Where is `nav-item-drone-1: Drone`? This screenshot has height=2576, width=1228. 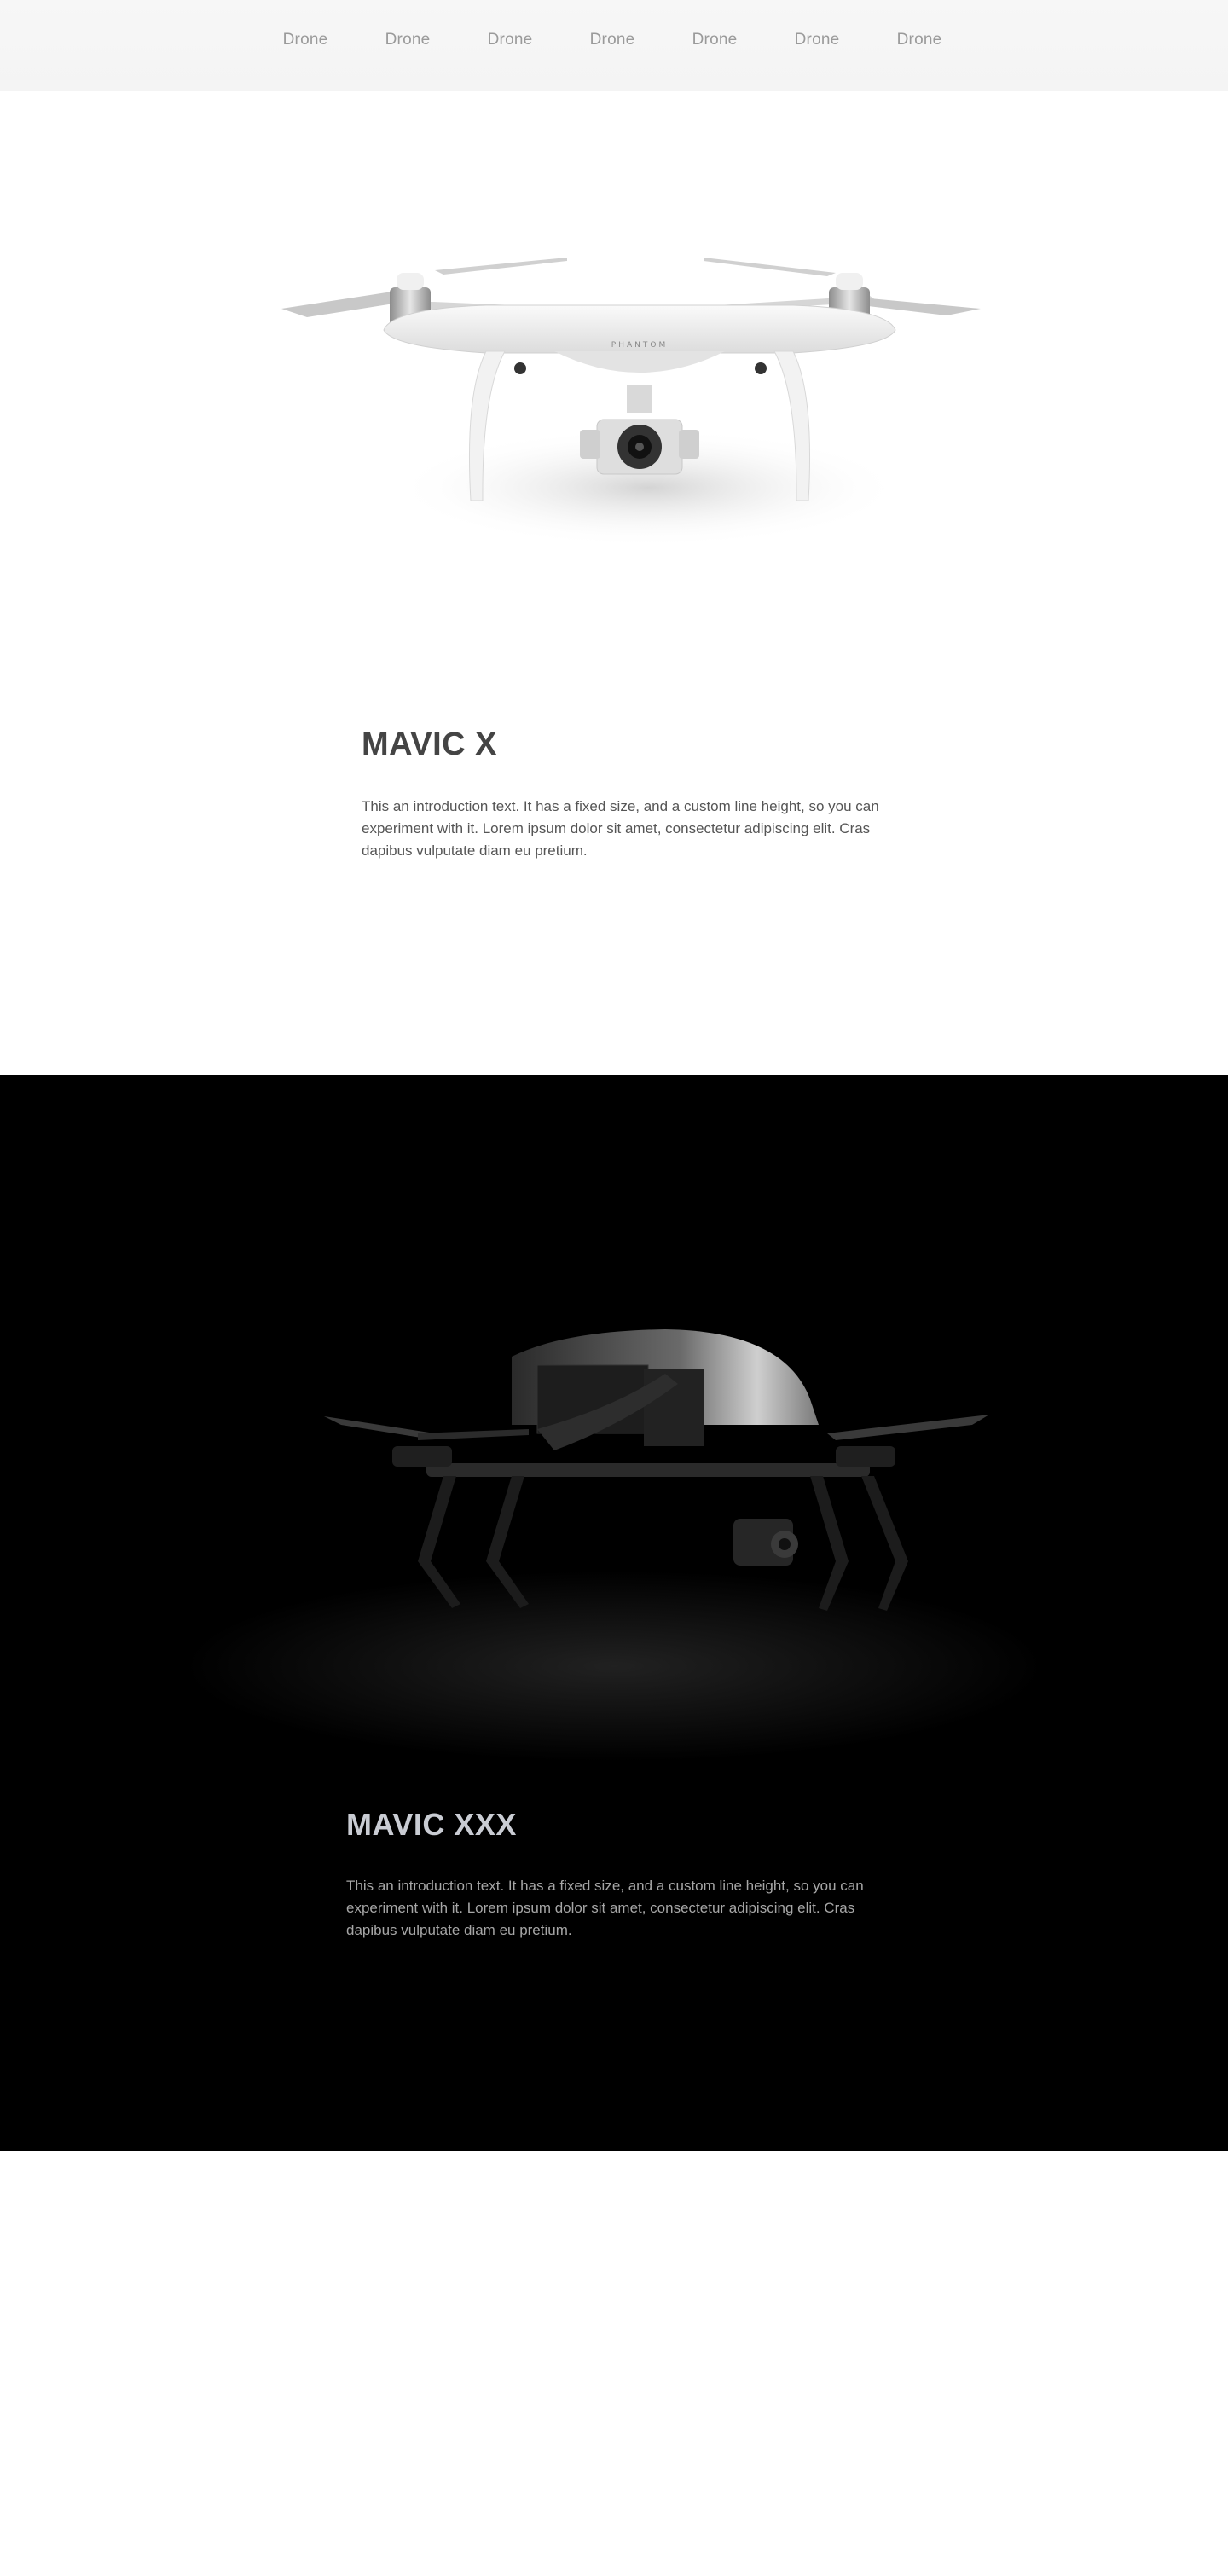
nav-item-drone-1: Drone is located at coordinates (305, 40).